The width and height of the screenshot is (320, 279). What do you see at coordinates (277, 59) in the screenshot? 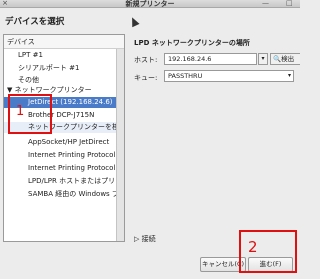
I see `search-icon: 🔍` at bounding box center [277, 59].